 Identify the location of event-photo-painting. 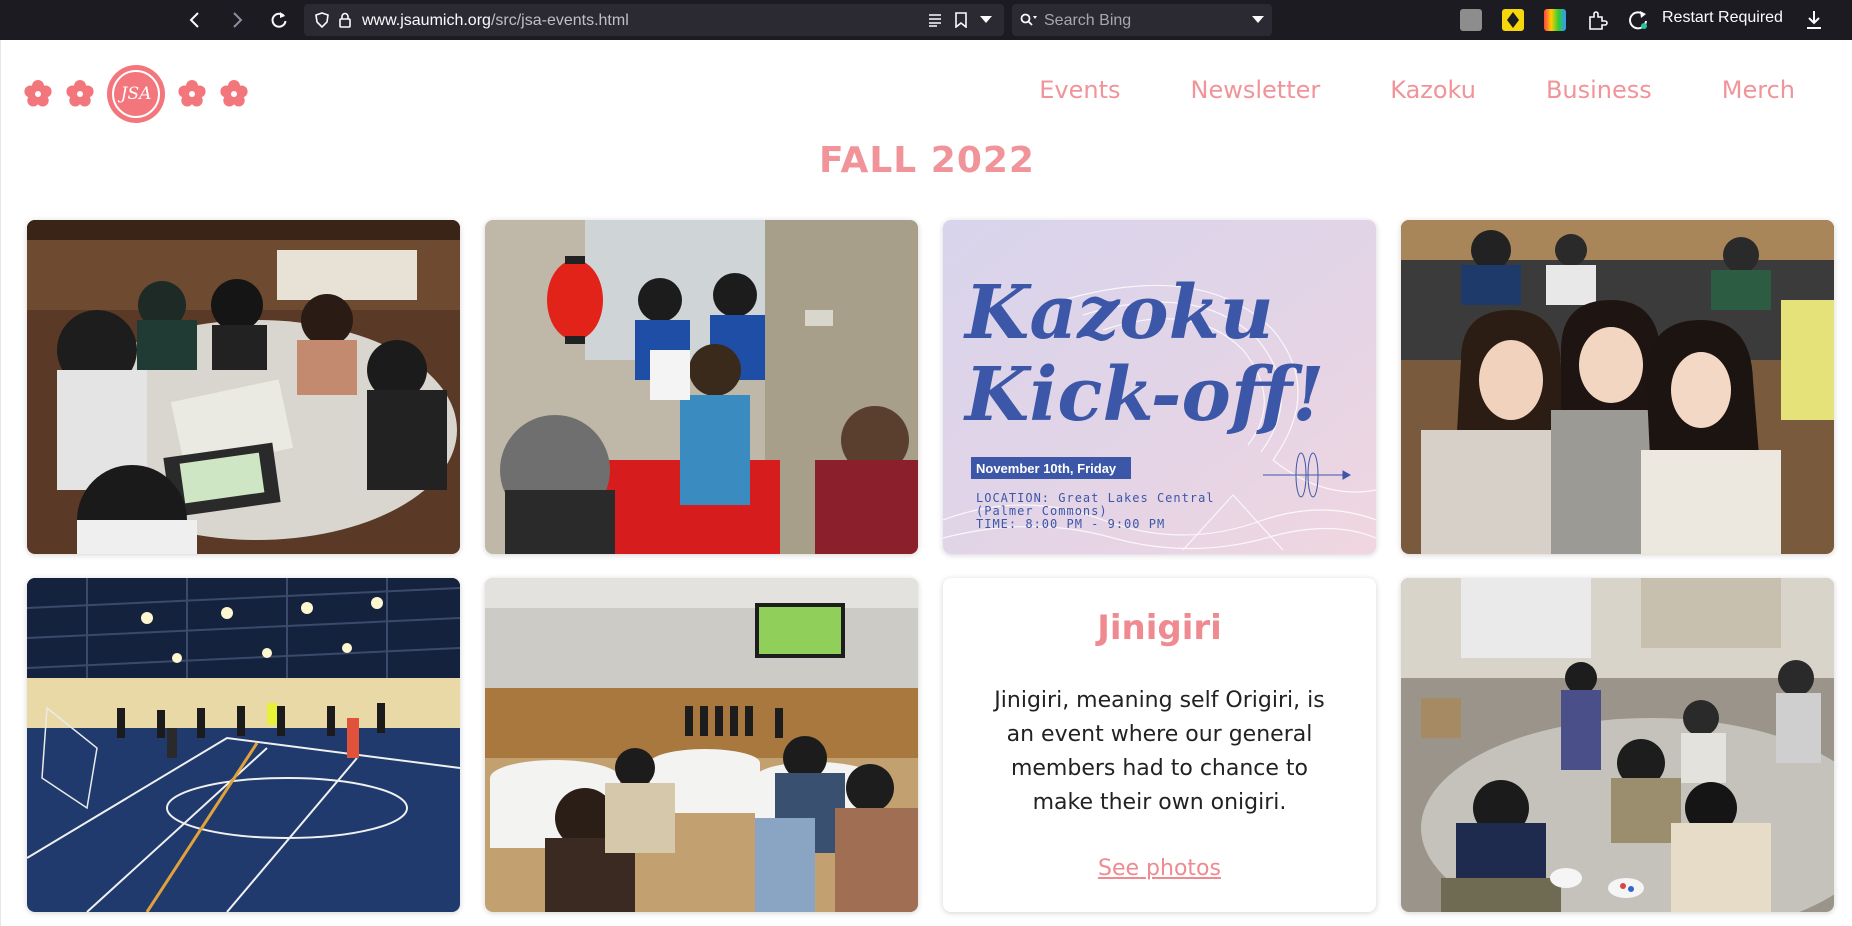
(1617, 745).